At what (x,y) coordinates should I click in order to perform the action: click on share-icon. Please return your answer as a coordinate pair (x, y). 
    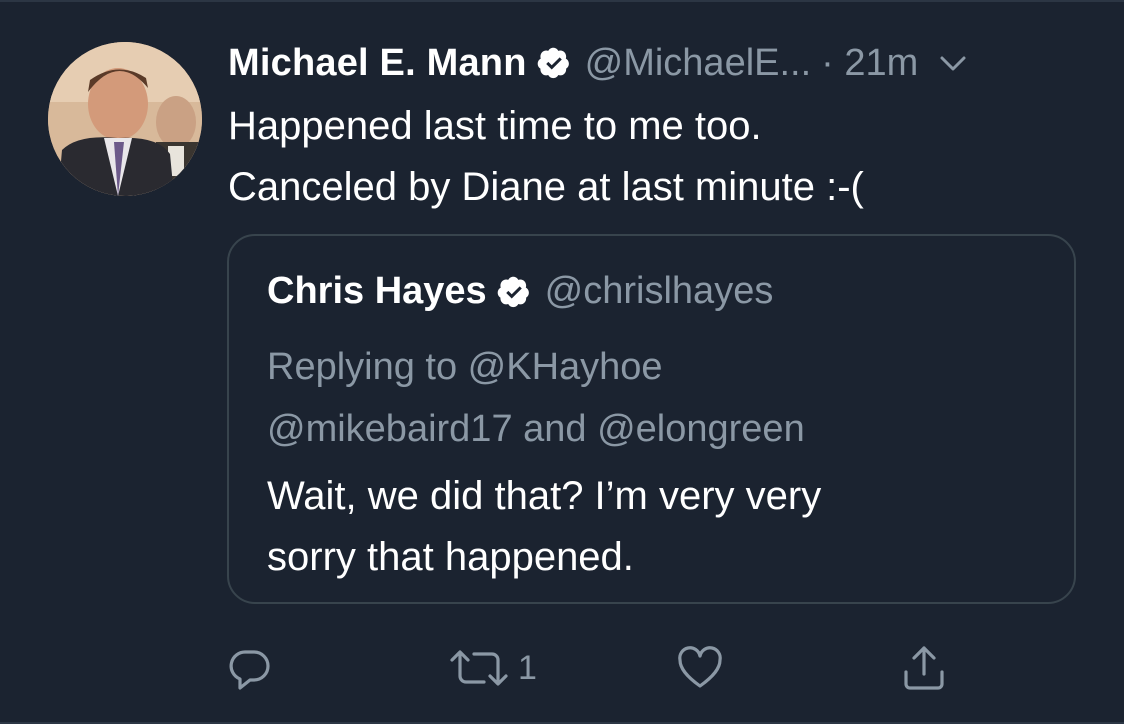
    Looking at the image, I should click on (924, 668).